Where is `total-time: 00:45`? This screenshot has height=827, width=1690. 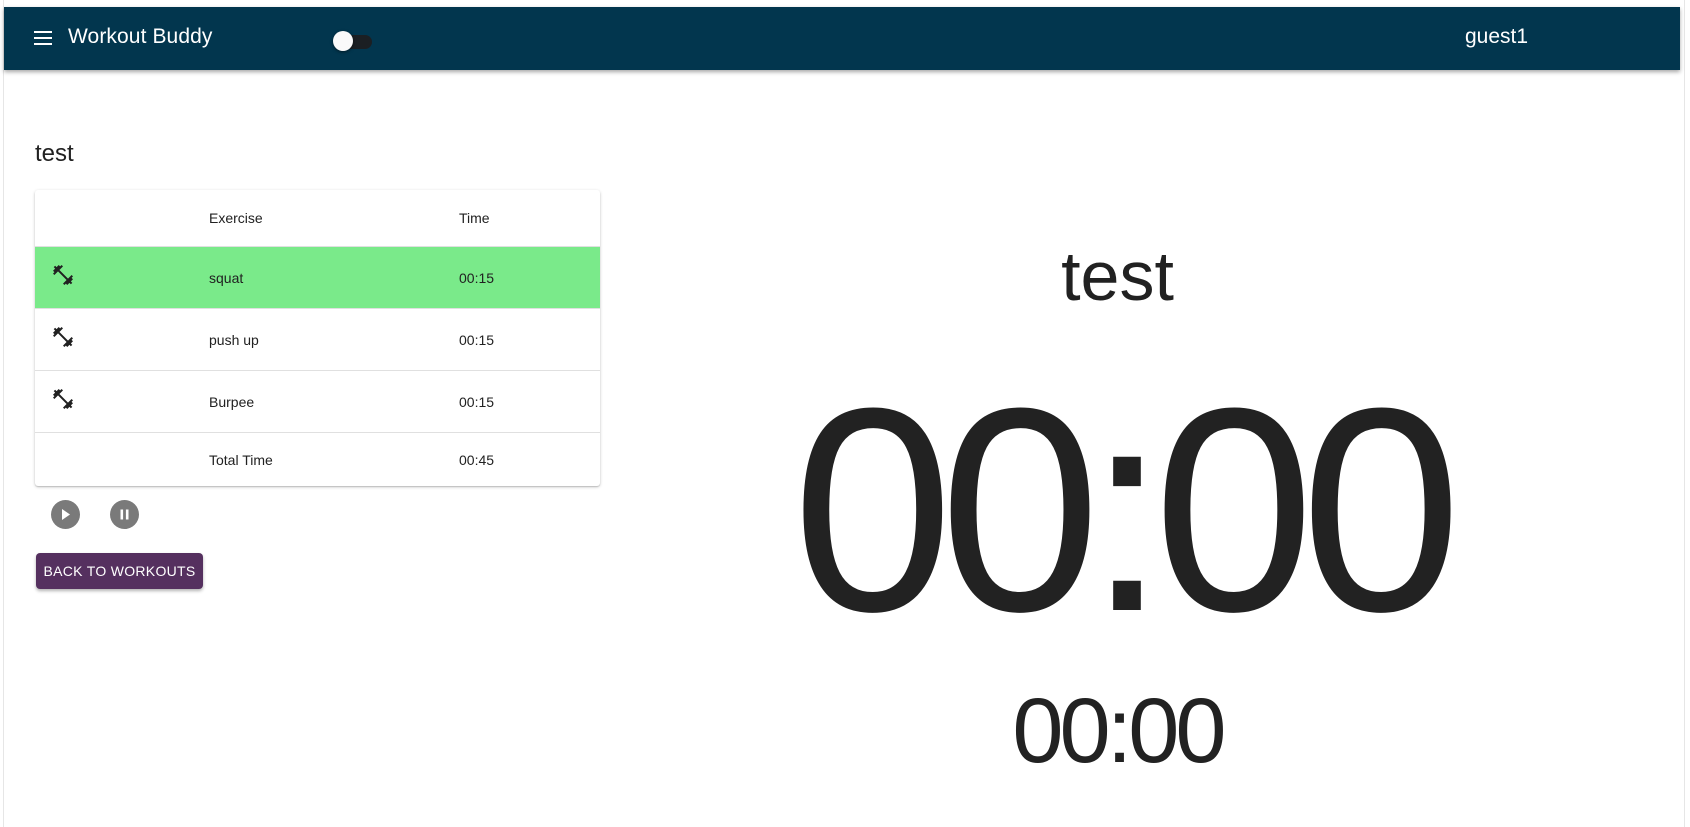 total-time: 00:45 is located at coordinates (477, 459).